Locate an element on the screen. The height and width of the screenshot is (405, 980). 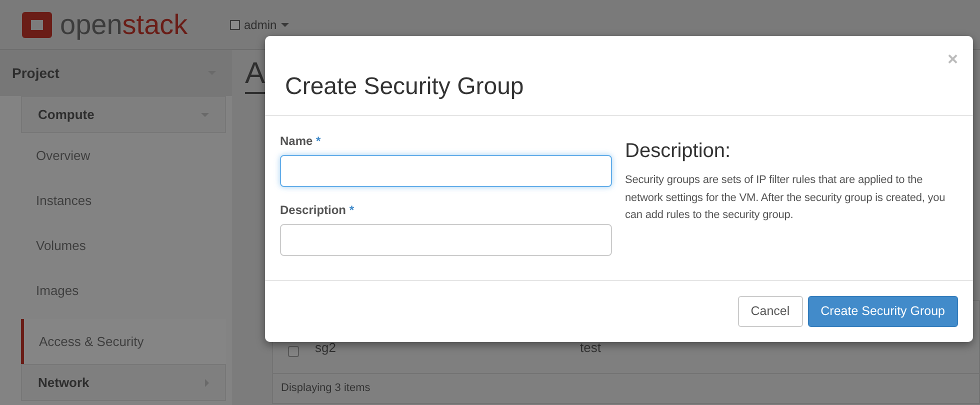
logo-icon is located at coordinates (37, 25).